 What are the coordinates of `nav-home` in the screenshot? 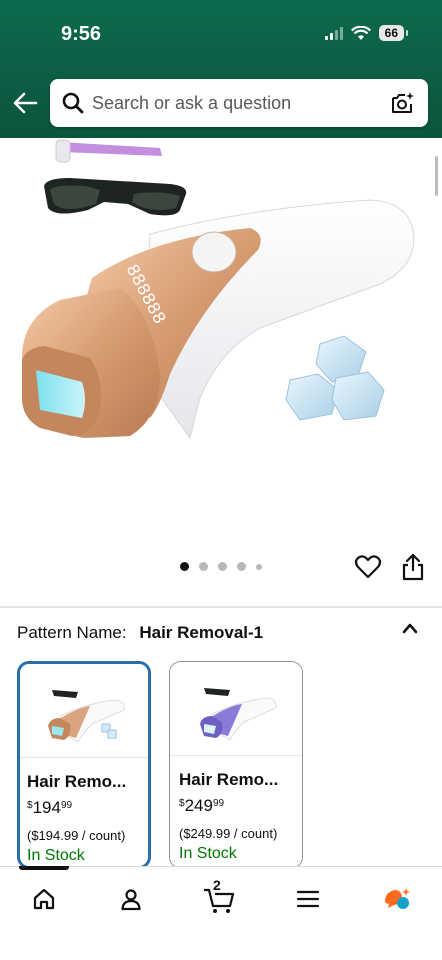 It's located at (44, 899).